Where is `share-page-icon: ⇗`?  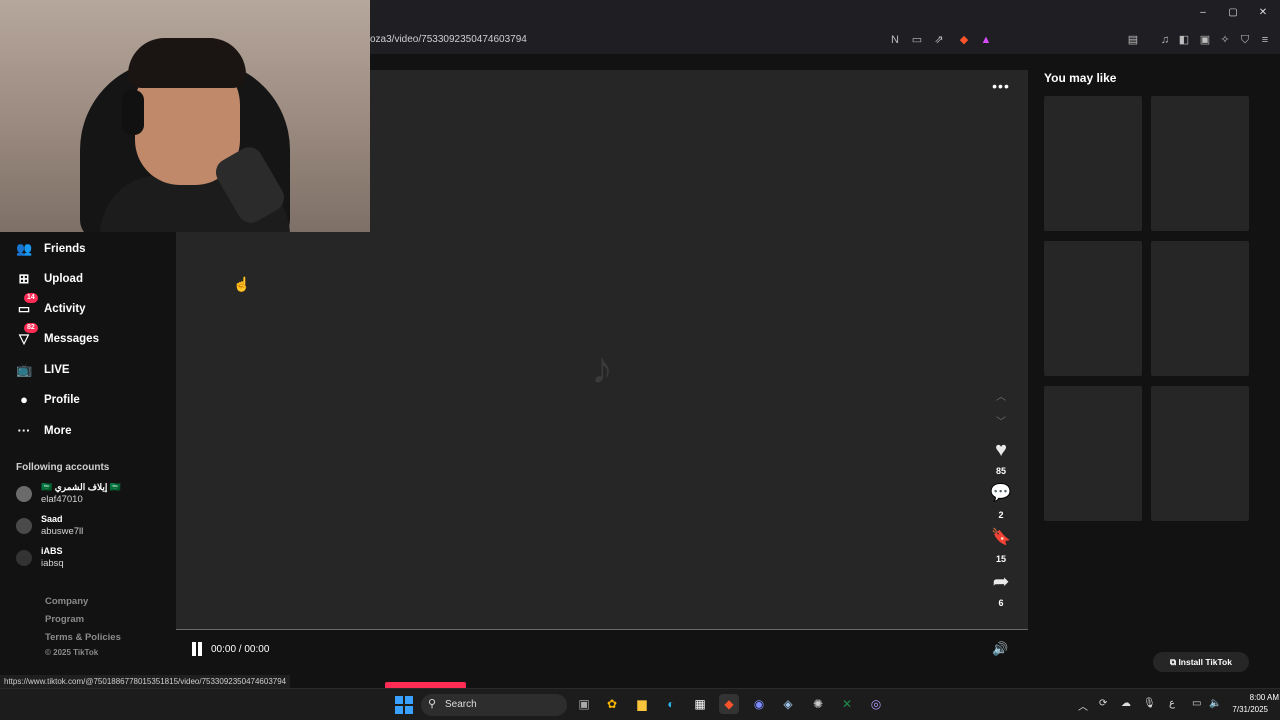
share-page-icon: ⇗ is located at coordinates (939, 40).